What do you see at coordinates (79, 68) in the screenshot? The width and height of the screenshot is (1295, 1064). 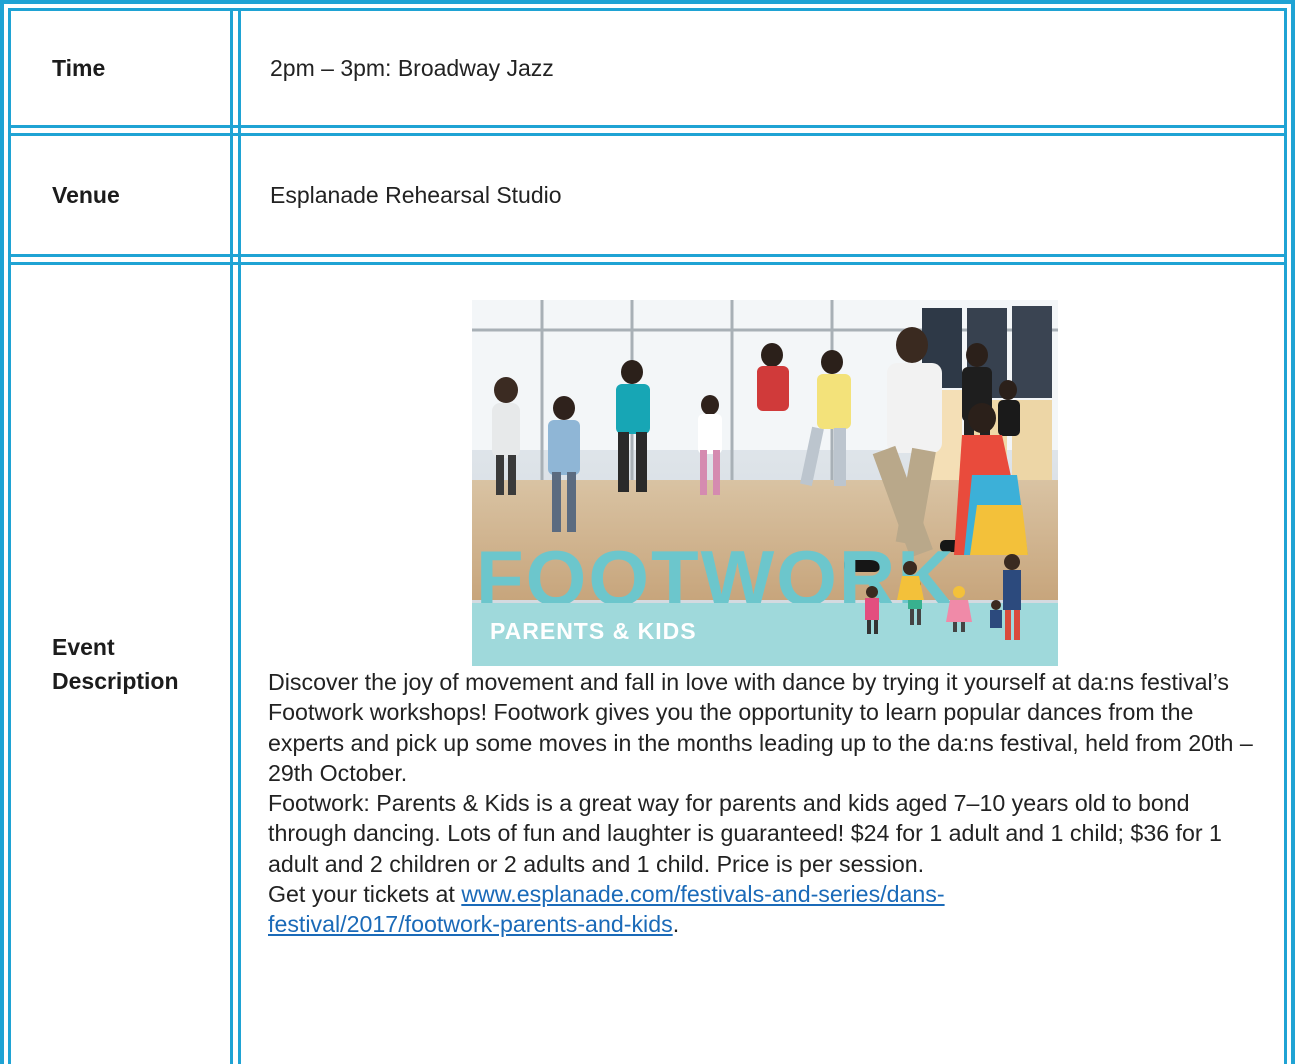 I see `time-label: Time` at bounding box center [79, 68].